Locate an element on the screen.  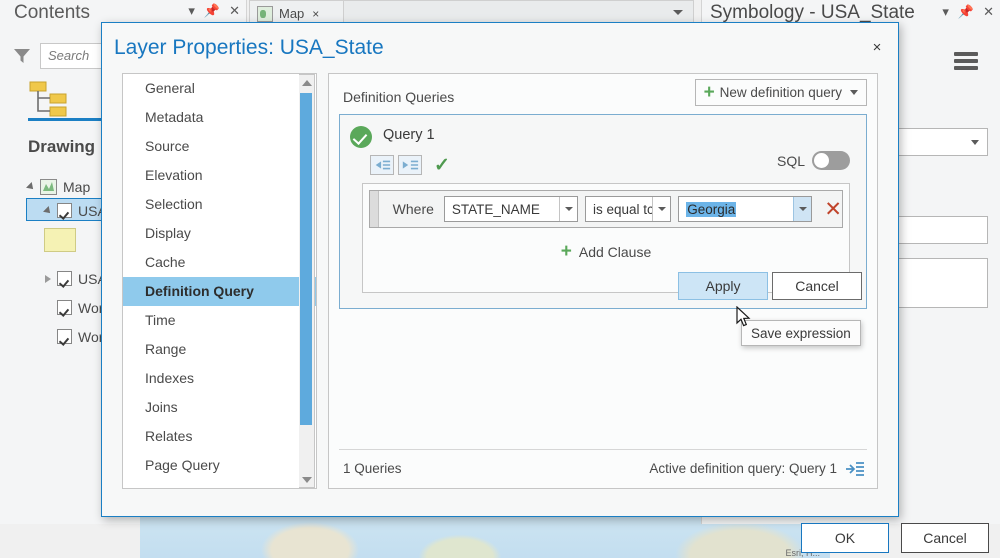
scroll-up-arrow-icon is located at coordinates (306, 82).